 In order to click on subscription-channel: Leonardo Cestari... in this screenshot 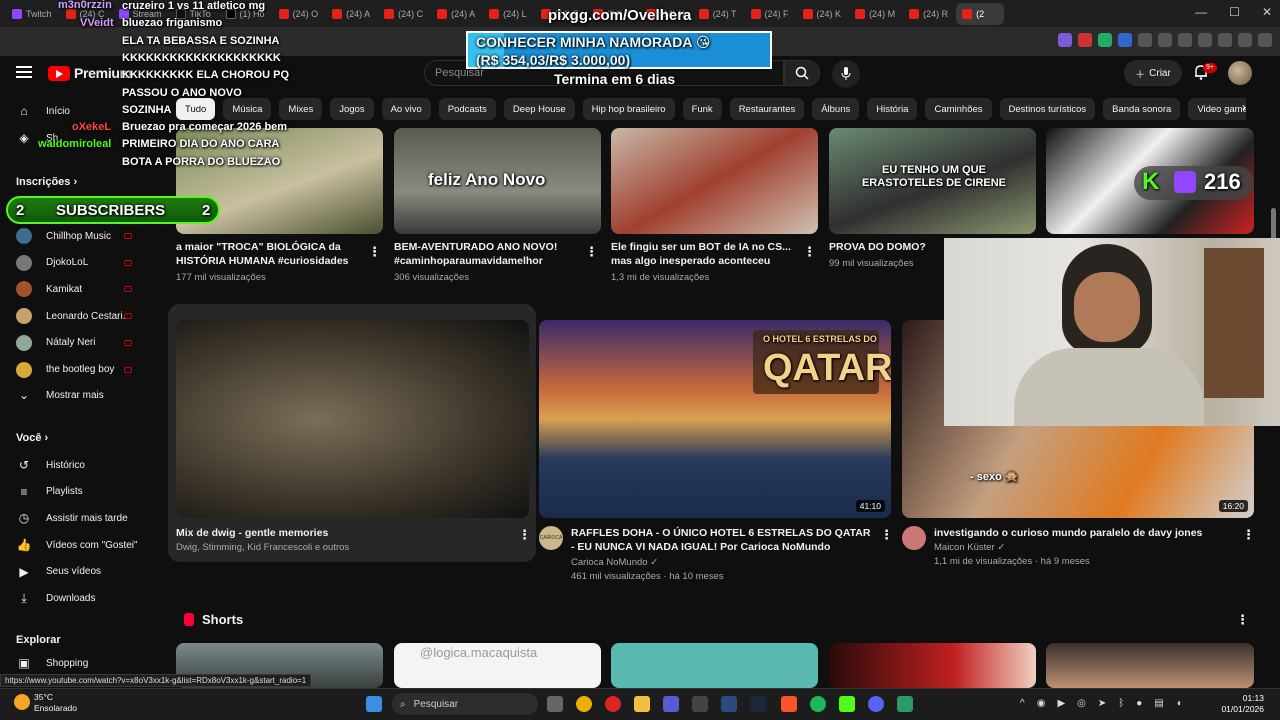, I will do `click(73, 316)`.